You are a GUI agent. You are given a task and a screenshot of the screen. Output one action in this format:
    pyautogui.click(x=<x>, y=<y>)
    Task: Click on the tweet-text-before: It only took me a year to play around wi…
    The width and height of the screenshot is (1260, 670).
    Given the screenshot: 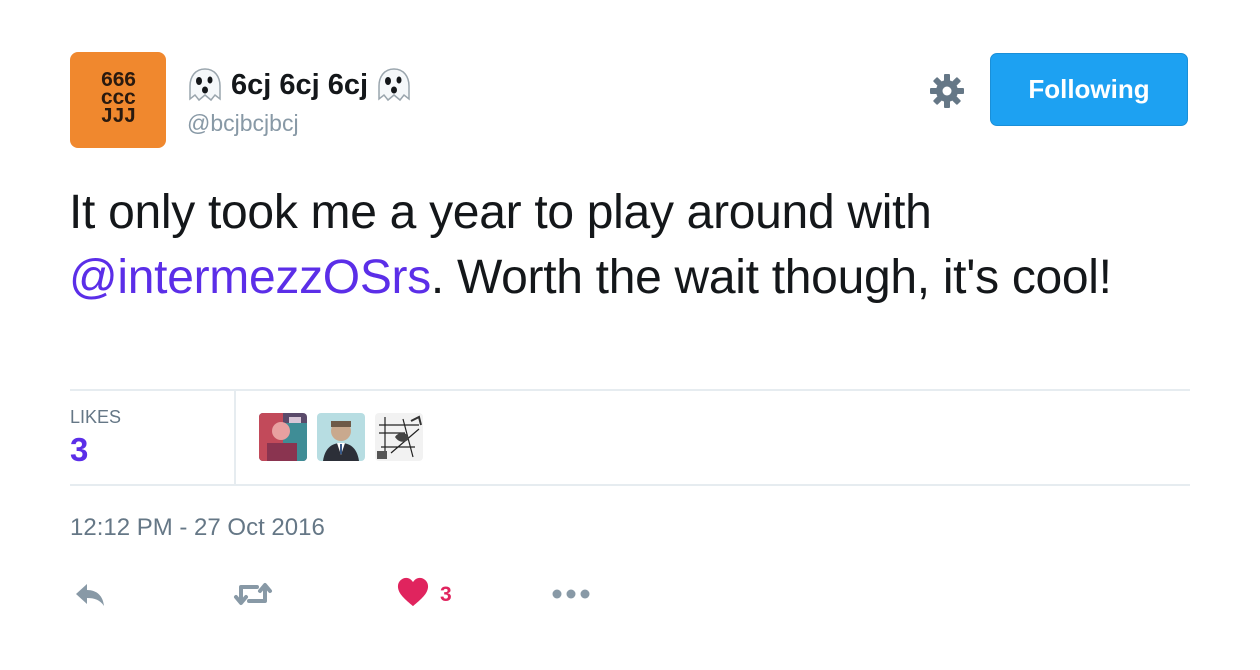 What is the action you would take?
    pyautogui.click(x=500, y=212)
    